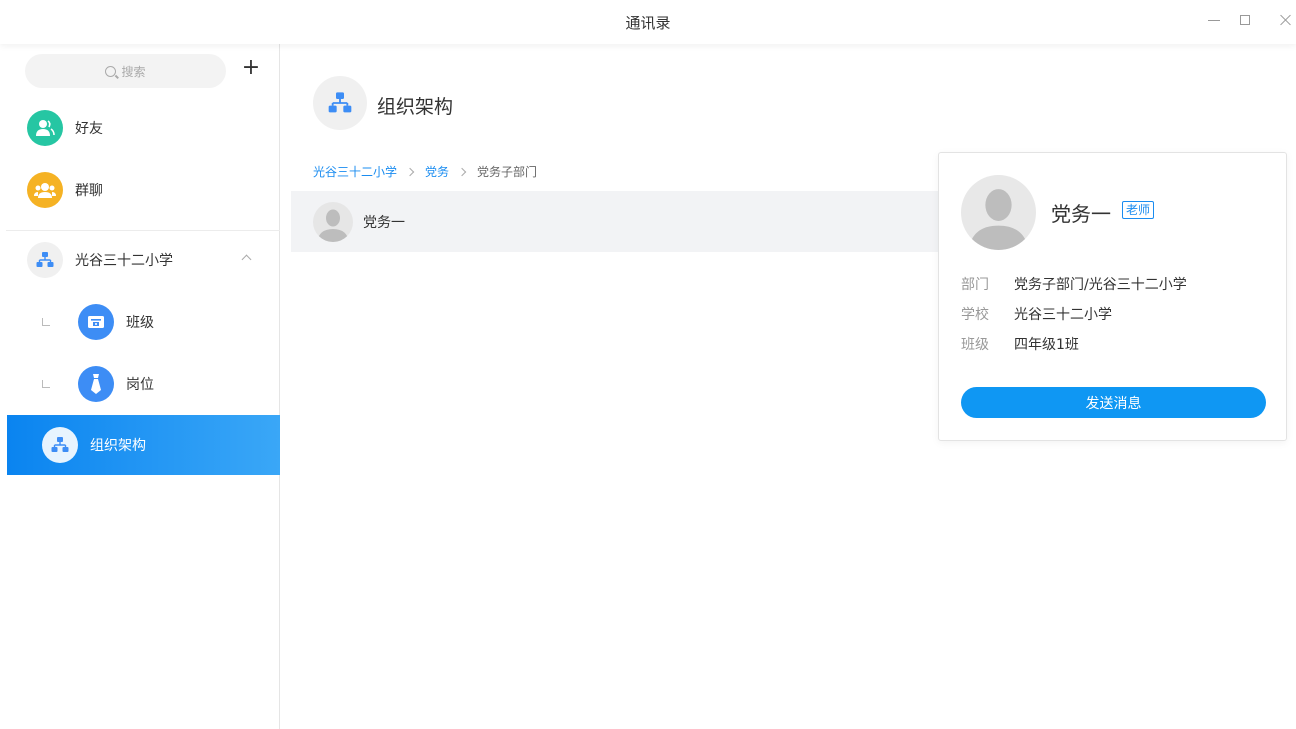 The image size is (1296, 729). What do you see at coordinates (975, 345) in the screenshot?
I see `info-label: 班级` at bounding box center [975, 345].